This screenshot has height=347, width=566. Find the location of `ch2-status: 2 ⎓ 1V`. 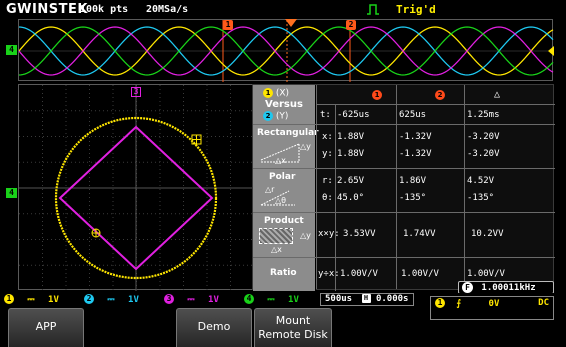

ch2-status: 2 ⎓ 1V is located at coordinates (111, 299).